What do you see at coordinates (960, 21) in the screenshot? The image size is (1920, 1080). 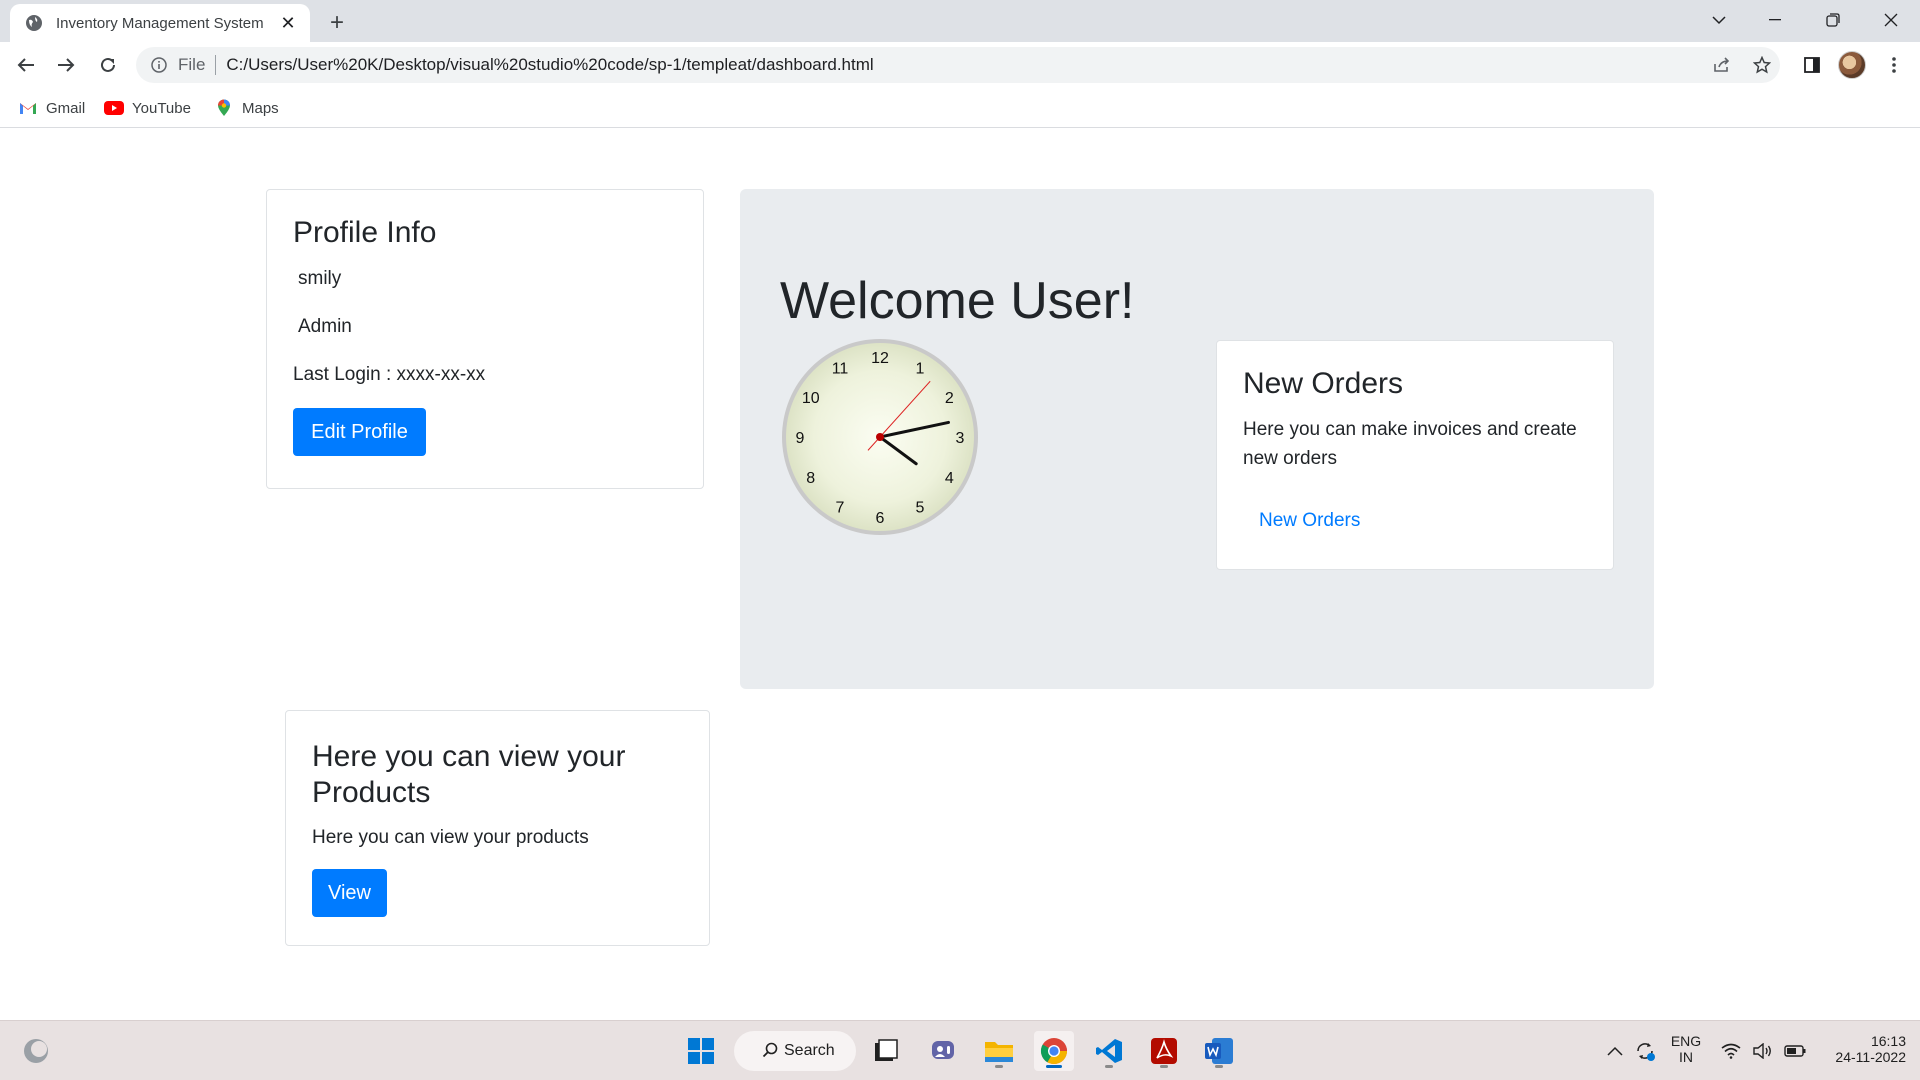 I see `browser-tab-strip: Inventory Management System ✕ +` at bounding box center [960, 21].